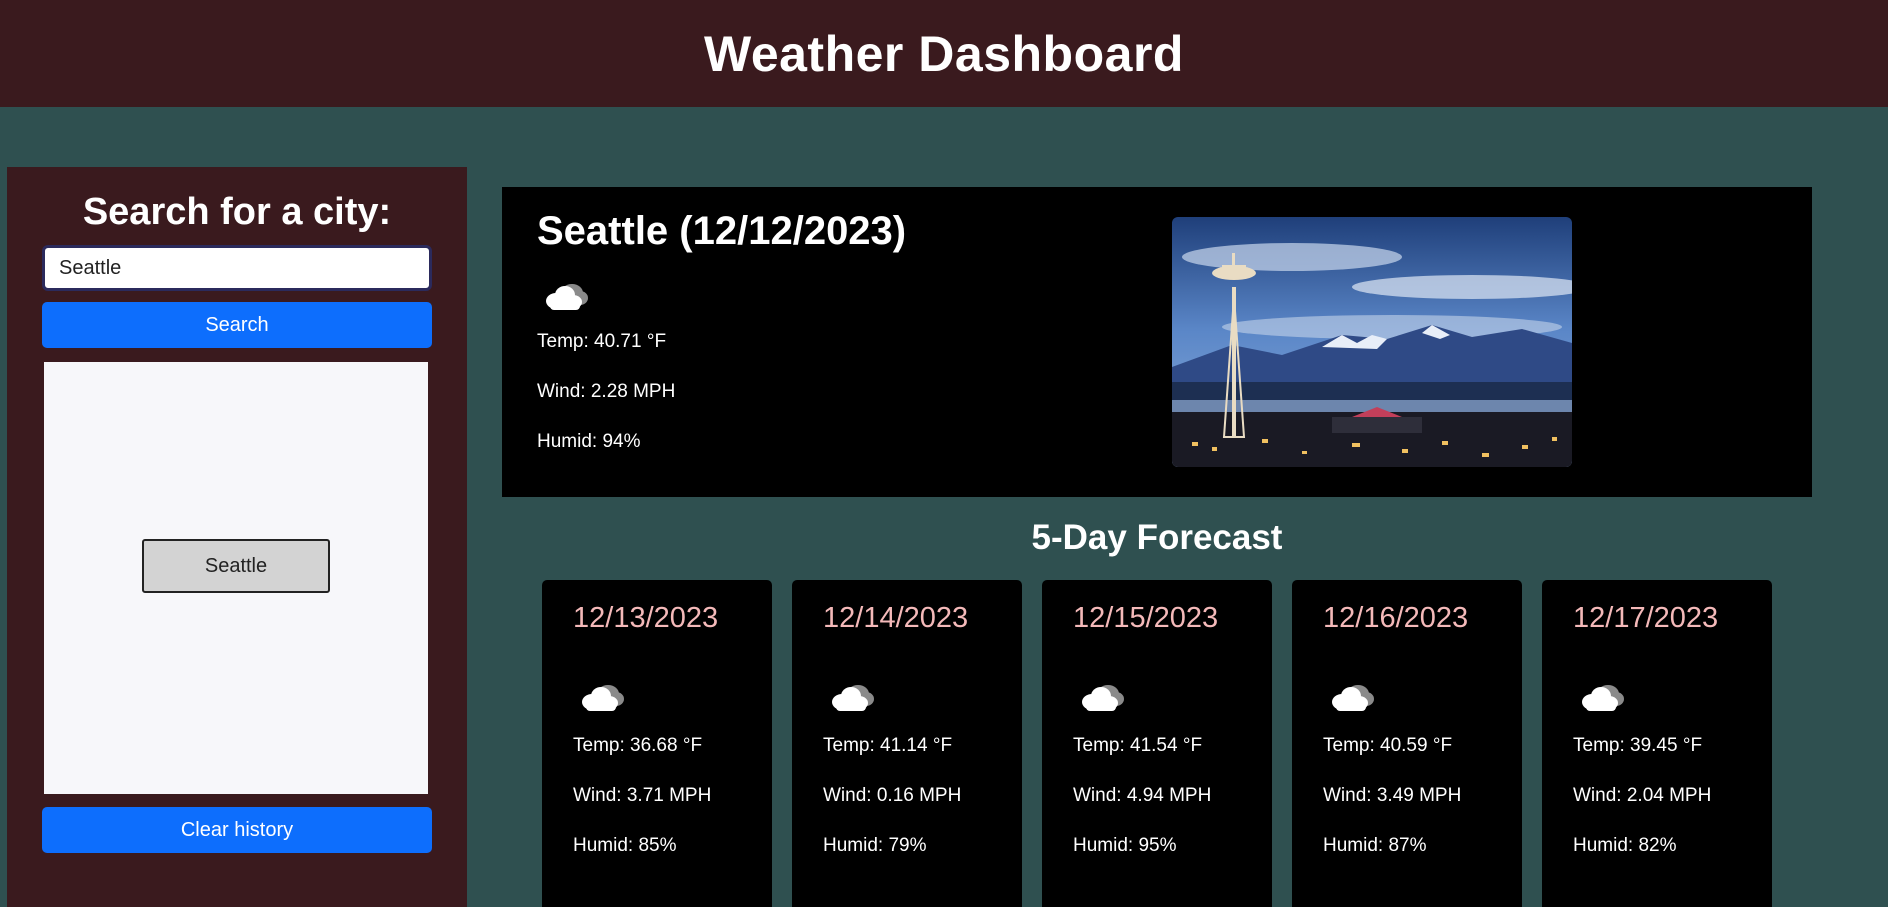 Image resolution: width=1888 pixels, height=907 pixels. Describe the element at coordinates (1396, 618) in the screenshot. I see `forecast-date: 12/16/2023` at that location.